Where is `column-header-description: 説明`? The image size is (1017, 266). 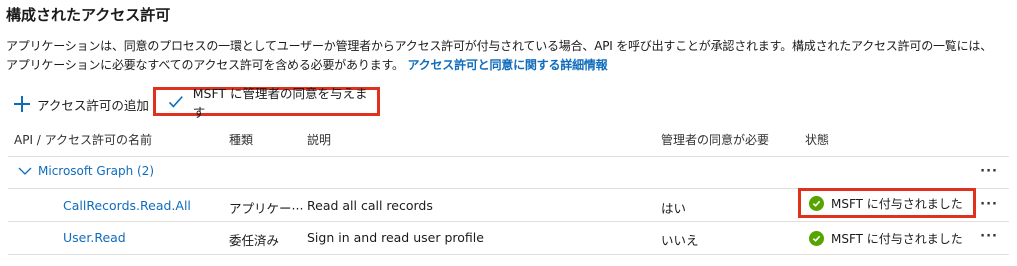
column-header-description: 説明 is located at coordinates (319, 139).